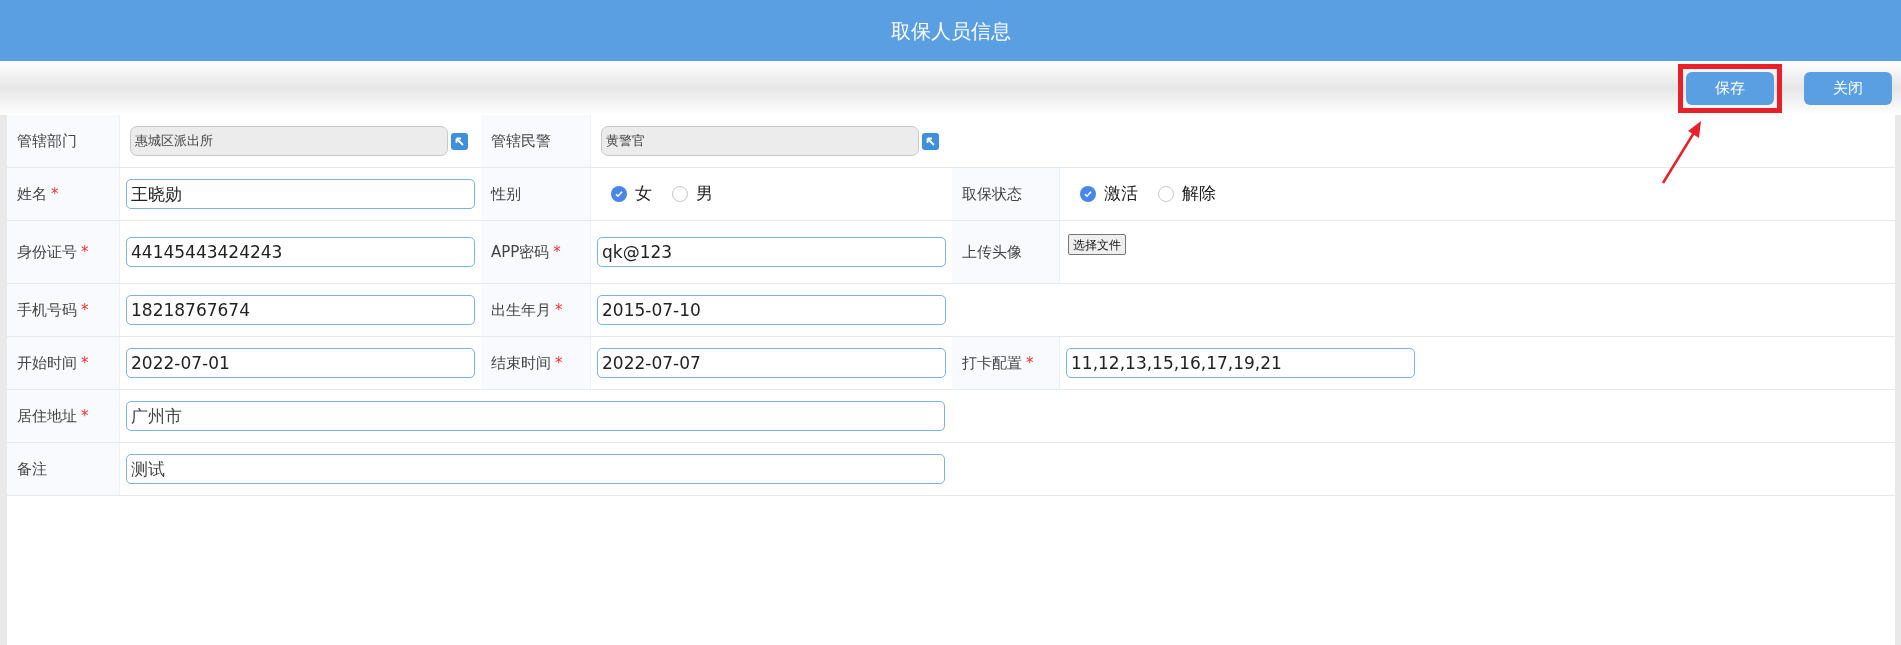 This screenshot has height=645, width=1901. Describe the element at coordinates (506, 194) in the screenshot. I see `field-label: 性别` at that location.